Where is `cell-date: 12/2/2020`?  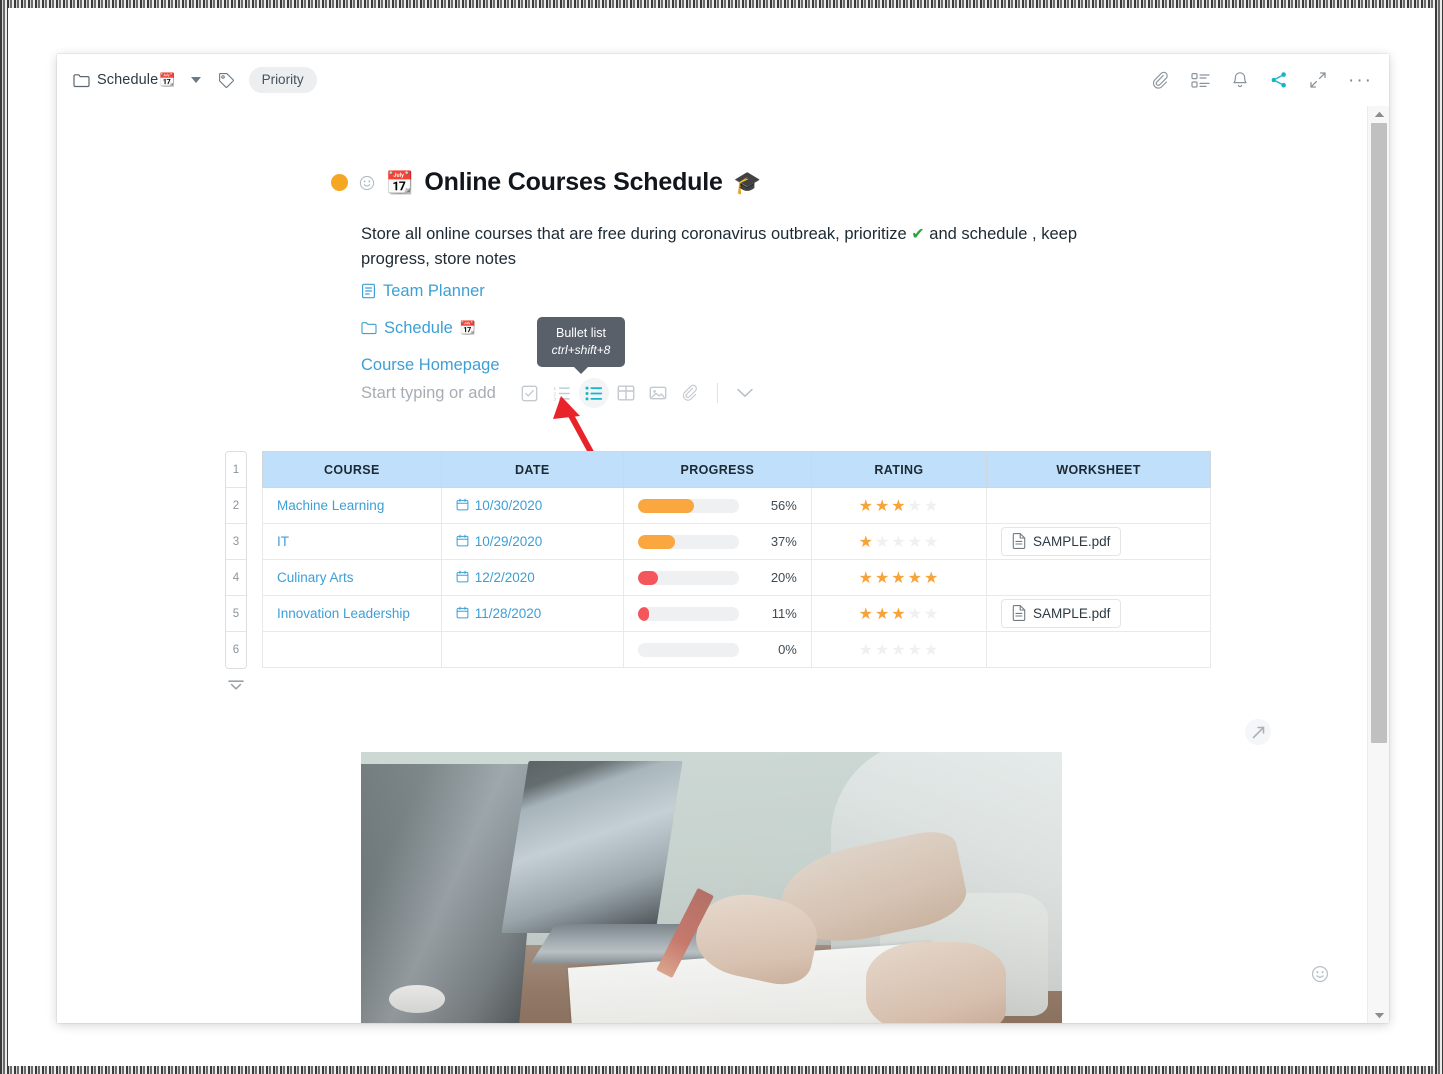 cell-date: 12/2/2020 is located at coordinates (532, 577).